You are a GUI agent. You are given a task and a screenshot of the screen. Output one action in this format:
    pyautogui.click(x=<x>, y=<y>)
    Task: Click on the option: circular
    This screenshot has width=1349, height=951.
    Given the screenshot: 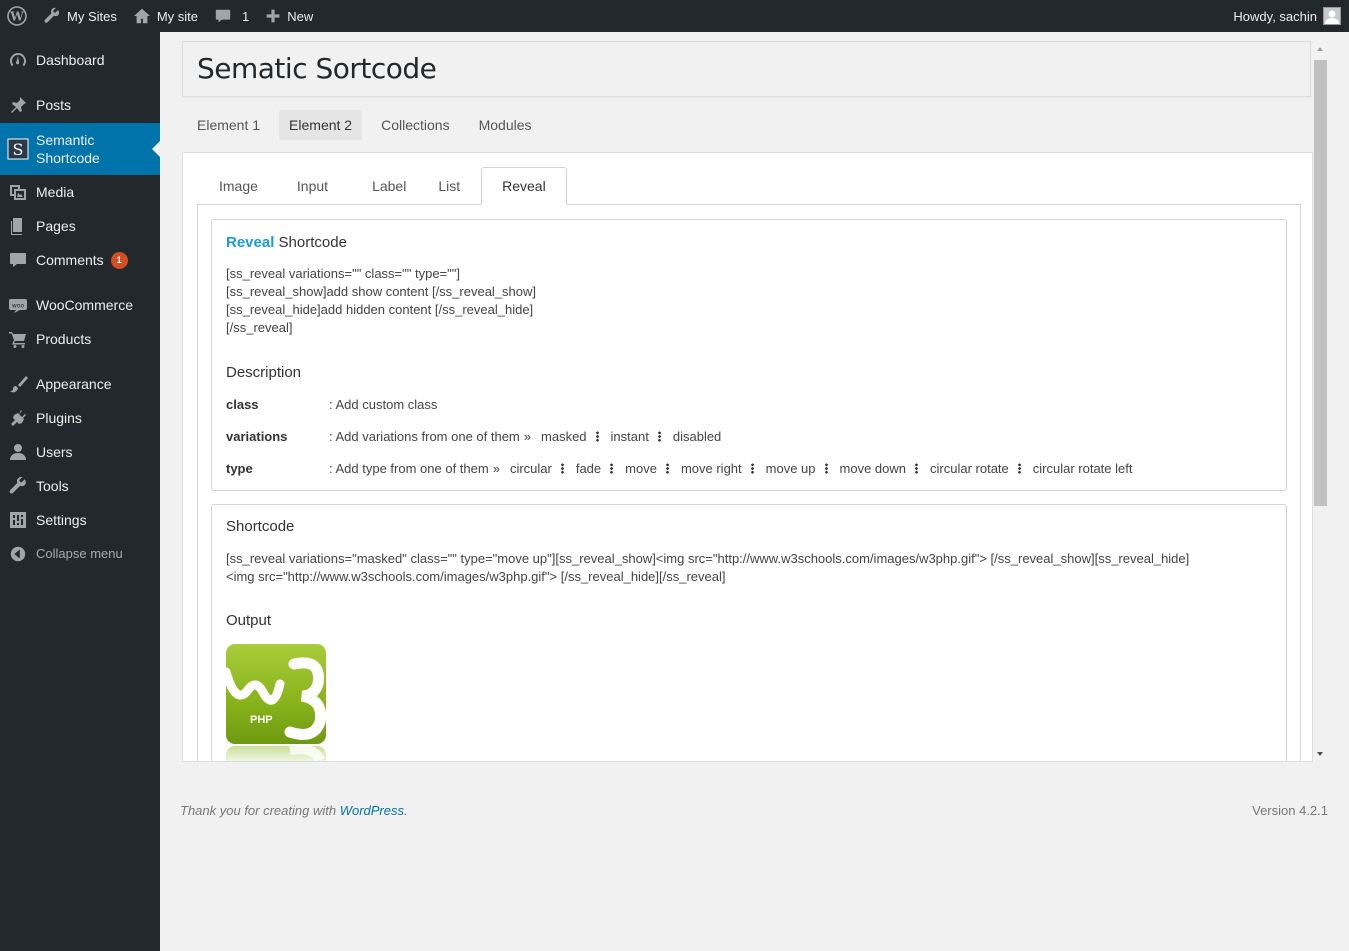 What is the action you would take?
    pyautogui.click(x=530, y=468)
    